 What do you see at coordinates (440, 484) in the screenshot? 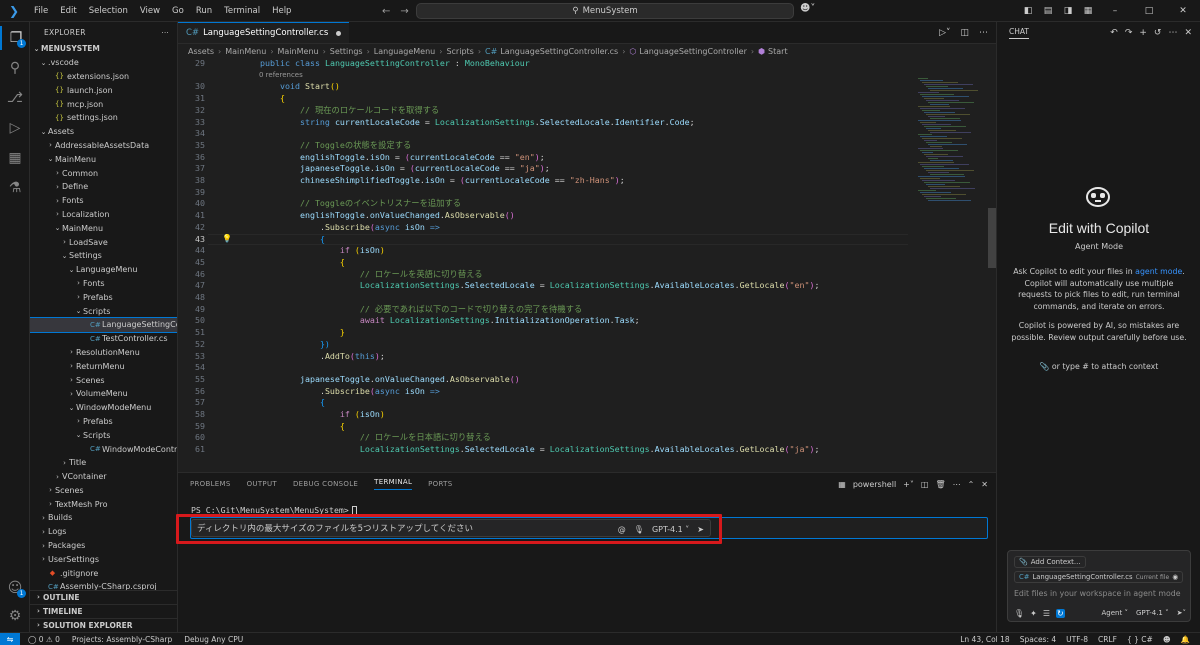
I see `panel-tab-ports: PORTS` at bounding box center [440, 484].